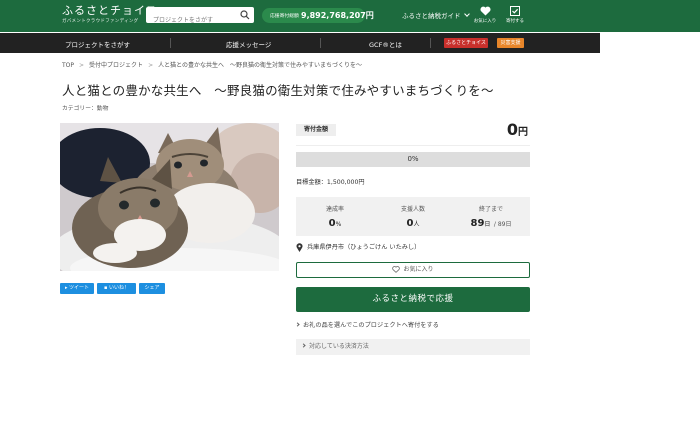 The width and height of the screenshot is (700, 437). What do you see at coordinates (334, 209) in the screenshot?
I see `stat-achievement-label: 達成率` at bounding box center [334, 209].